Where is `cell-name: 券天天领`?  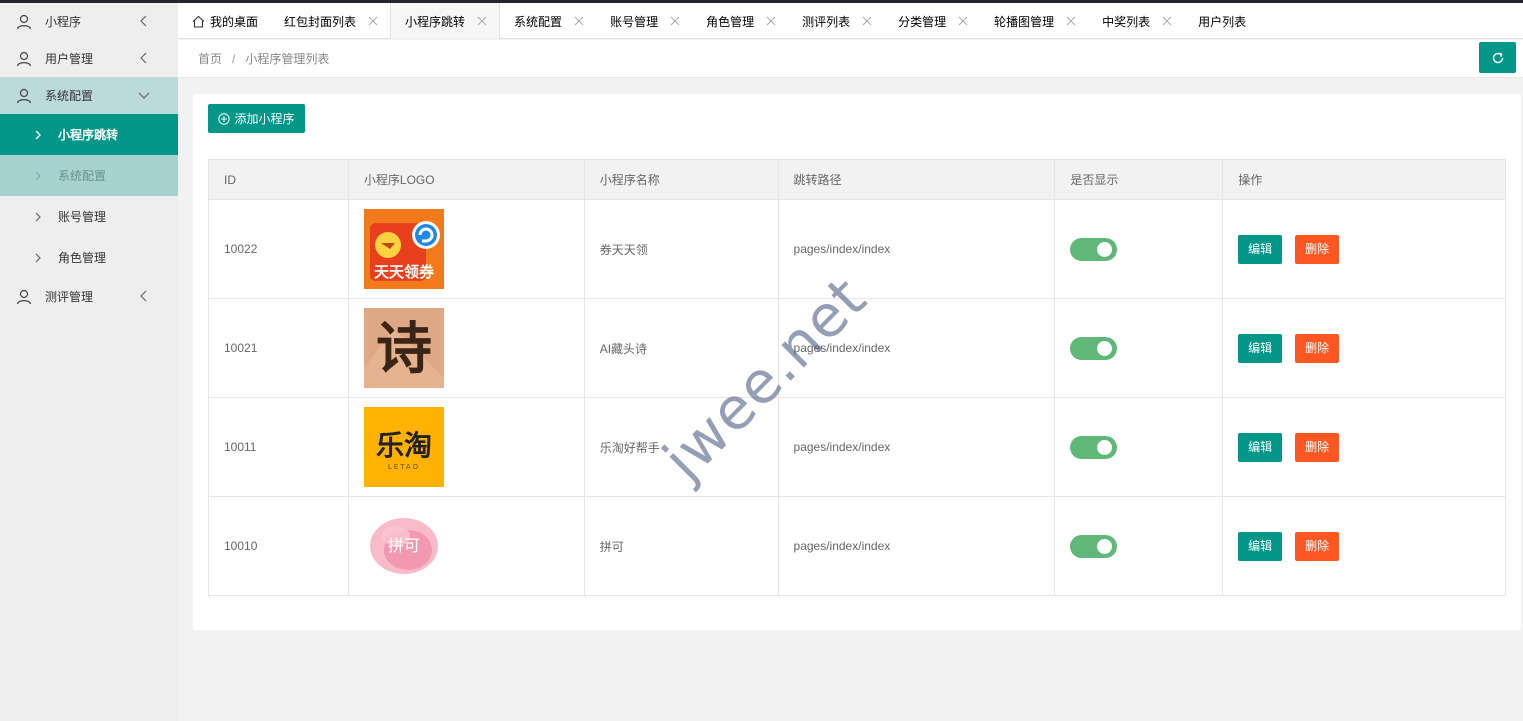 cell-name: 券天天领 is located at coordinates (681, 249).